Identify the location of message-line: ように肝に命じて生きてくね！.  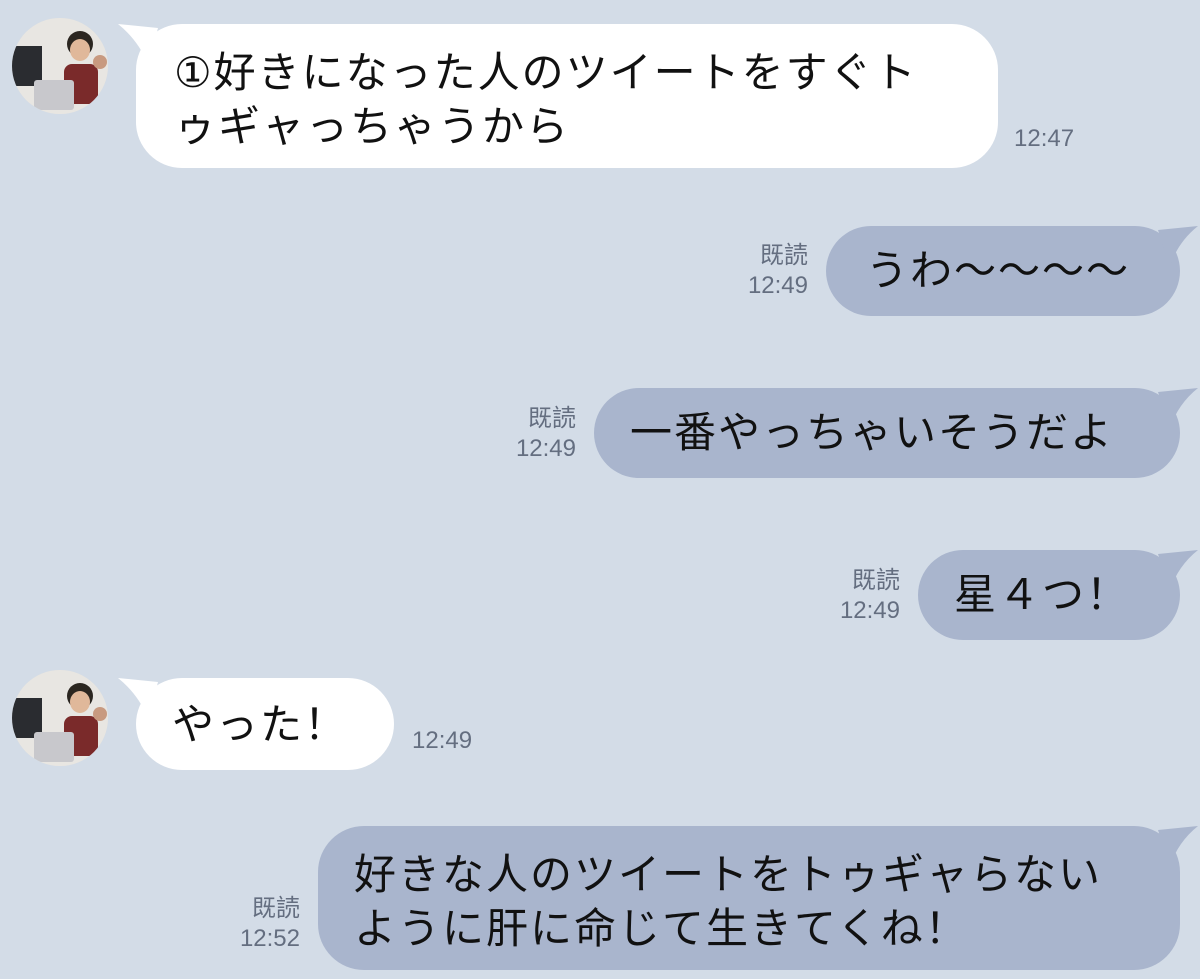
(661, 928).